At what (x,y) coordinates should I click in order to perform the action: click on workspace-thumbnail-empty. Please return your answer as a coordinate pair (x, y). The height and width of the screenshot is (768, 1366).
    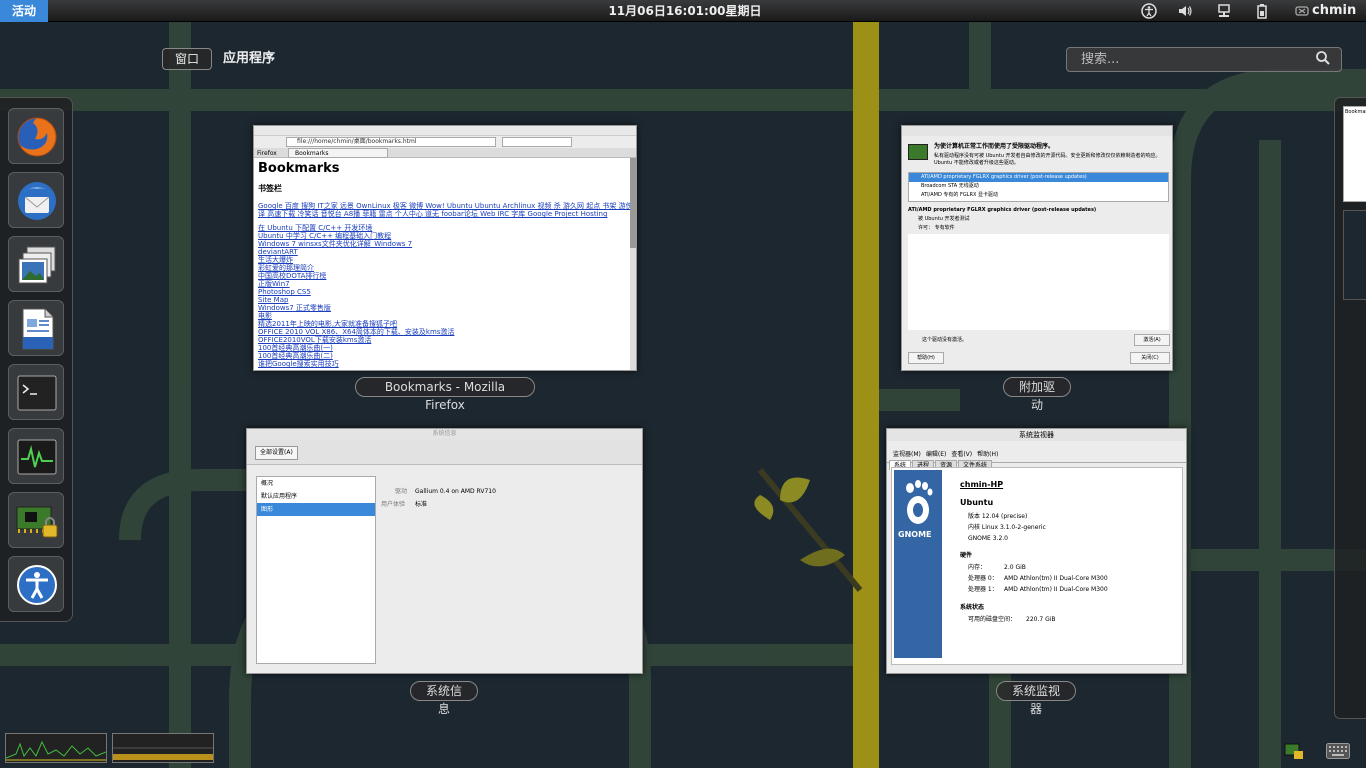
    Looking at the image, I should click on (1354, 255).